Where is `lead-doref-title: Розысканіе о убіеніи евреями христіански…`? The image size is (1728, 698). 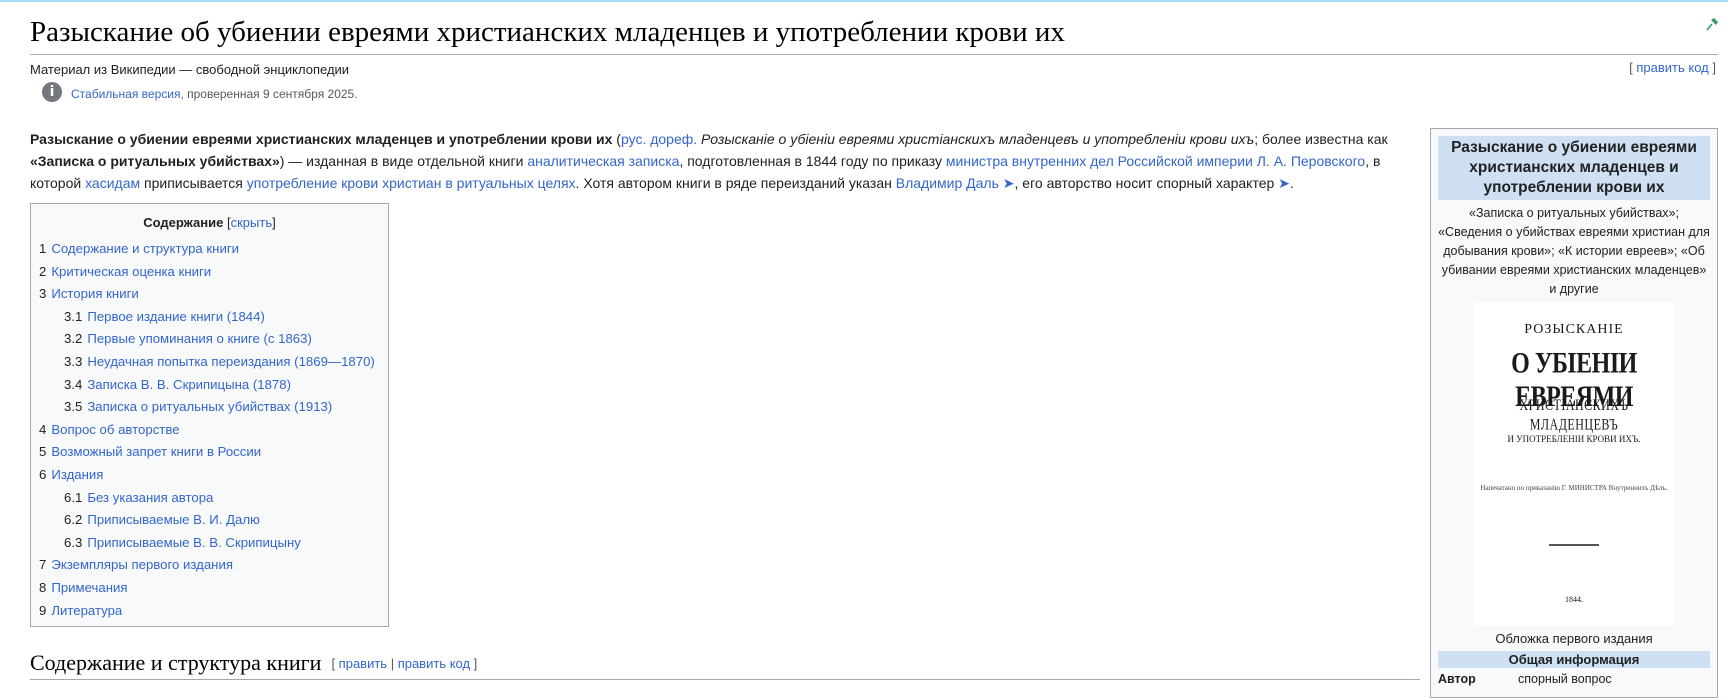 lead-doref-title: Розысканіе о убіеніи евреями христіански… is located at coordinates (976, 139).